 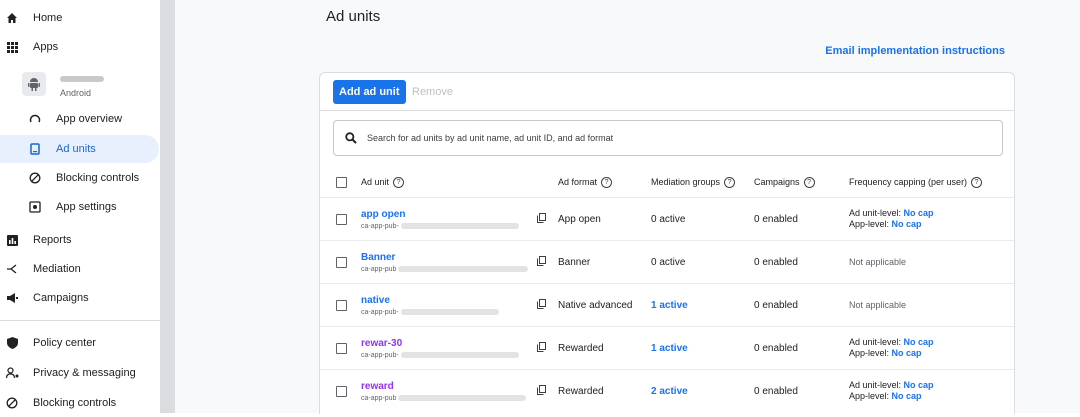 What do you see at coordinates (377, 386) in the screenshot?
I see `ad-unit-name-link: reward` at bounding box center [377, 386].